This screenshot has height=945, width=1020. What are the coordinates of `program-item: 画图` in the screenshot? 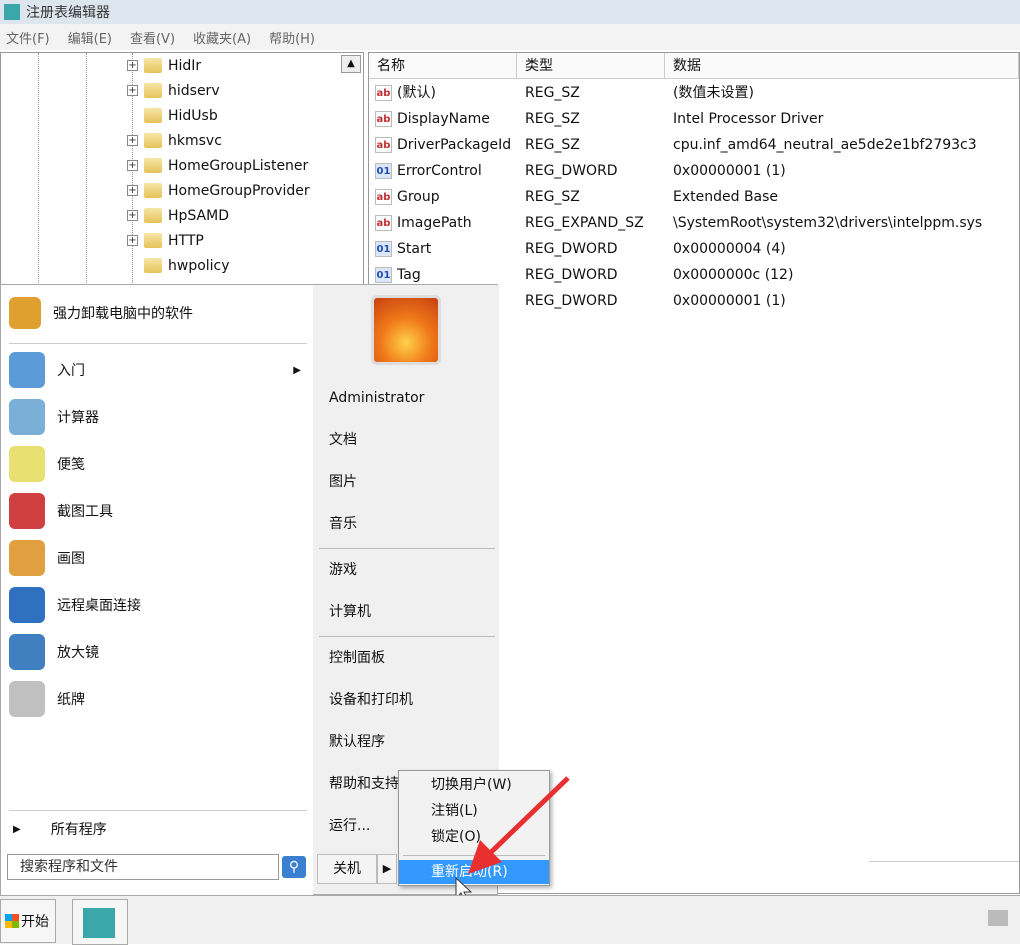 It's located at (159, 558).